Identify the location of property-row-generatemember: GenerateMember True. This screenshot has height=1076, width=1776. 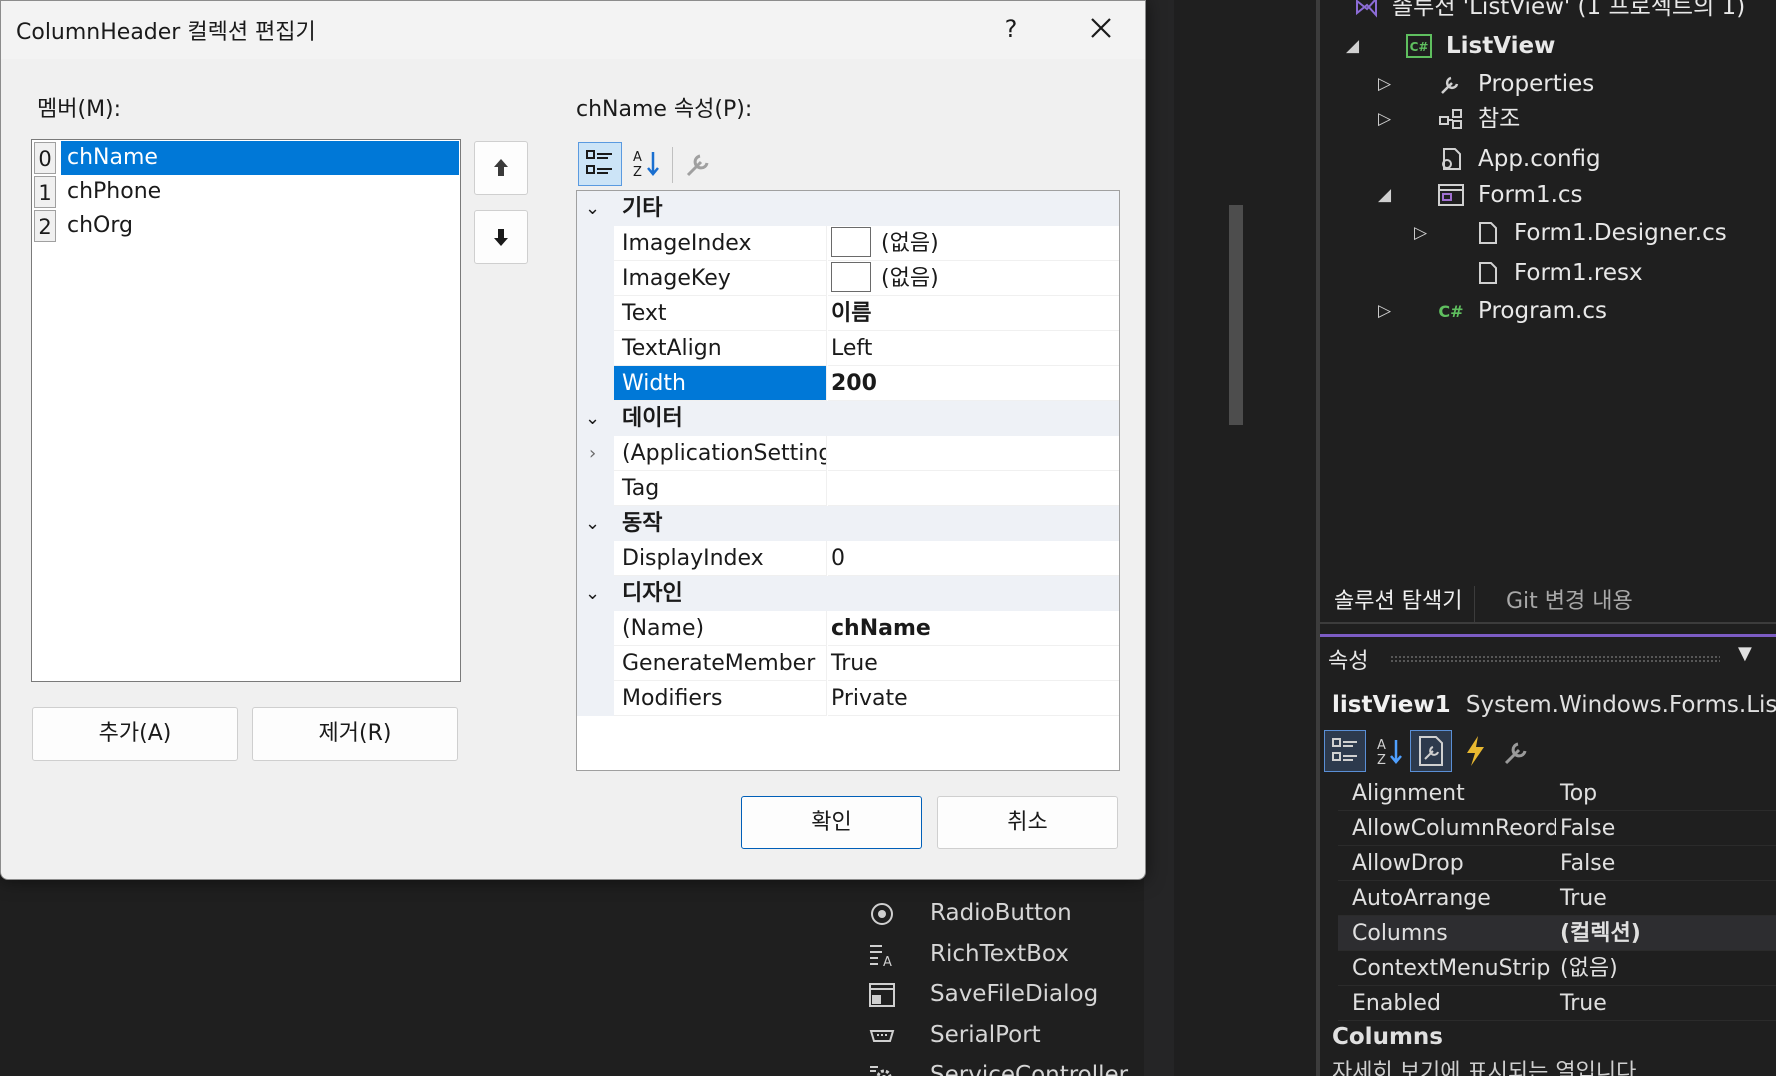
(848, 663).